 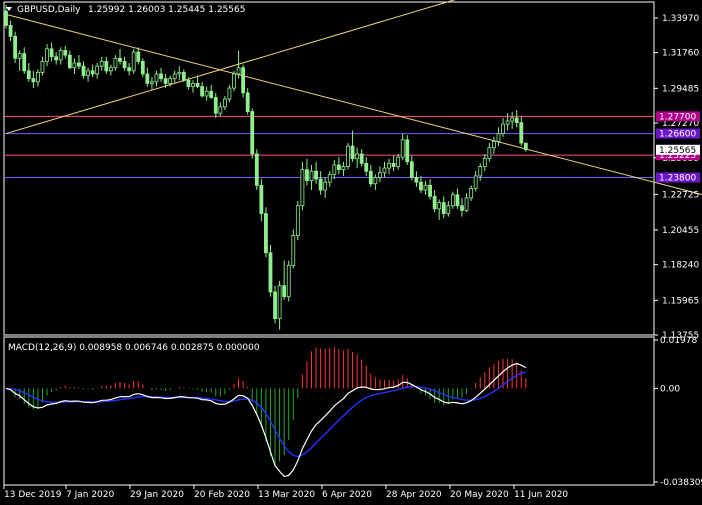 I want to click on date-tick-label: 28 Apr 2020, so click(x=414, y=495).